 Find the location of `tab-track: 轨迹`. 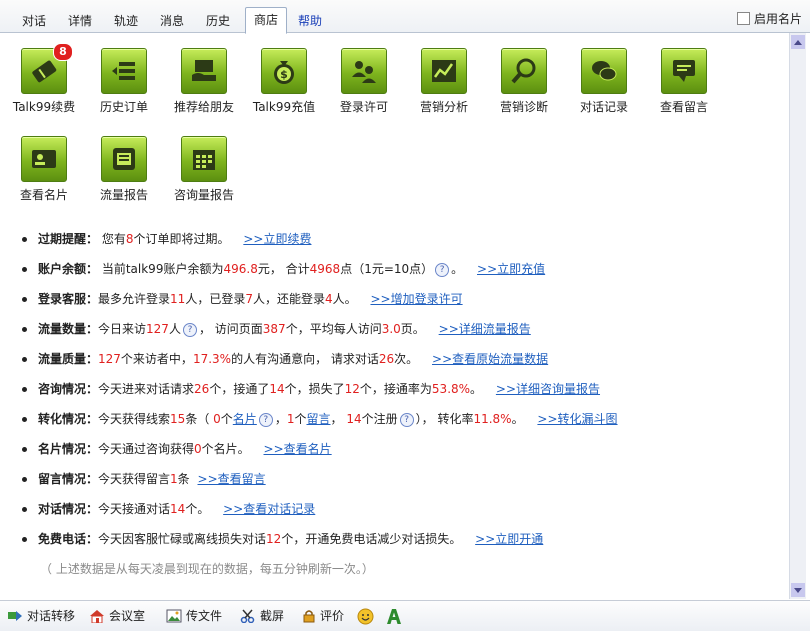

tab-track: 轨迹 is located at coordinates (126, 21).